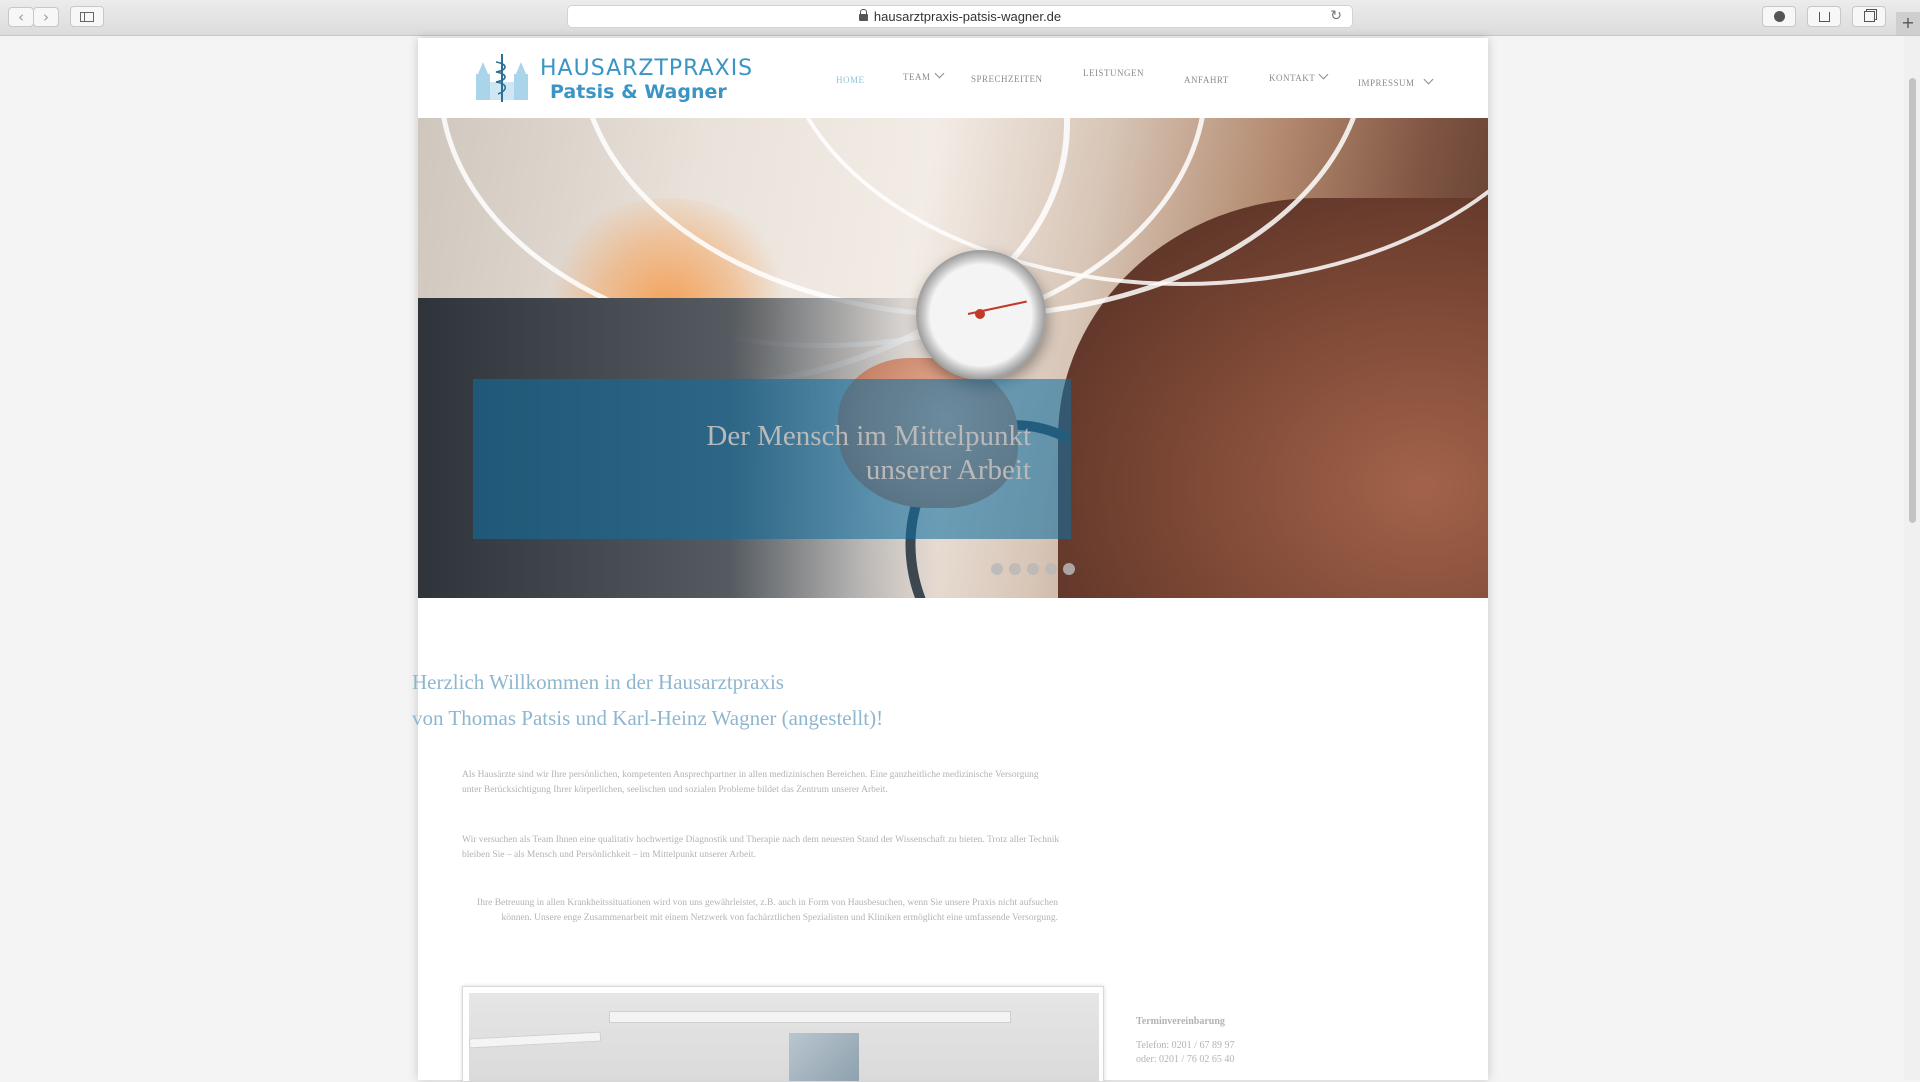 The image size is (1920, 1082). I want to click on nav-kontakt: KONTAKT, so click(1299, 76).